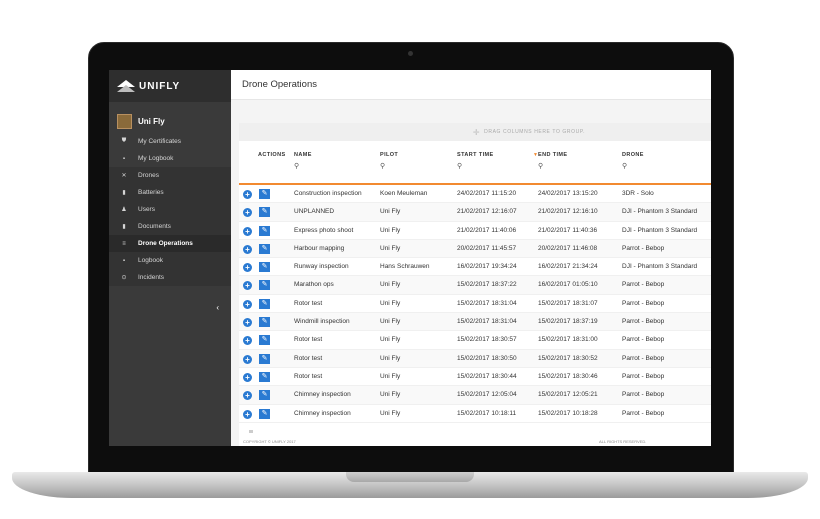 This screenshot has width=820, height=519. Describe the element at coordinates (475, 132) in the screenshot. I see `group-drop-zone: ✛ DRAG COLUMNS HERE TO GROUP.` at that location.